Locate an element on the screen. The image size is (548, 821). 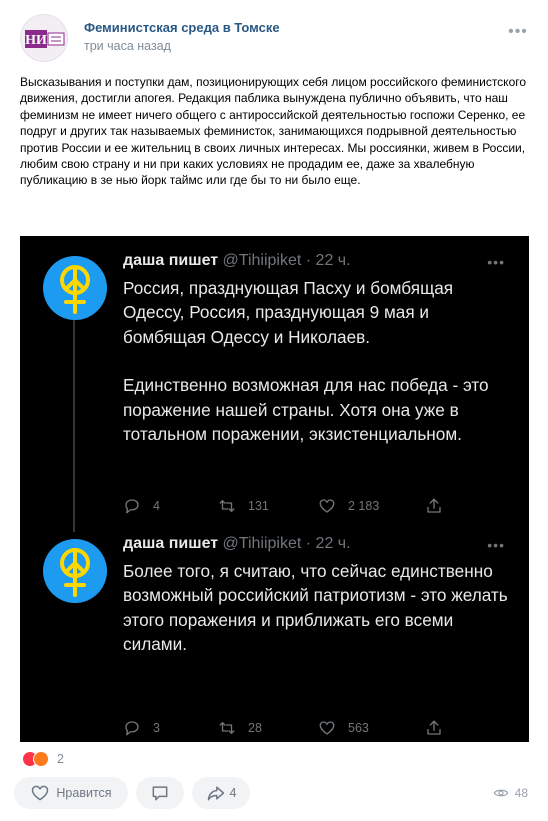
community-logo-text: НИ is located at coordinates (36, 40).